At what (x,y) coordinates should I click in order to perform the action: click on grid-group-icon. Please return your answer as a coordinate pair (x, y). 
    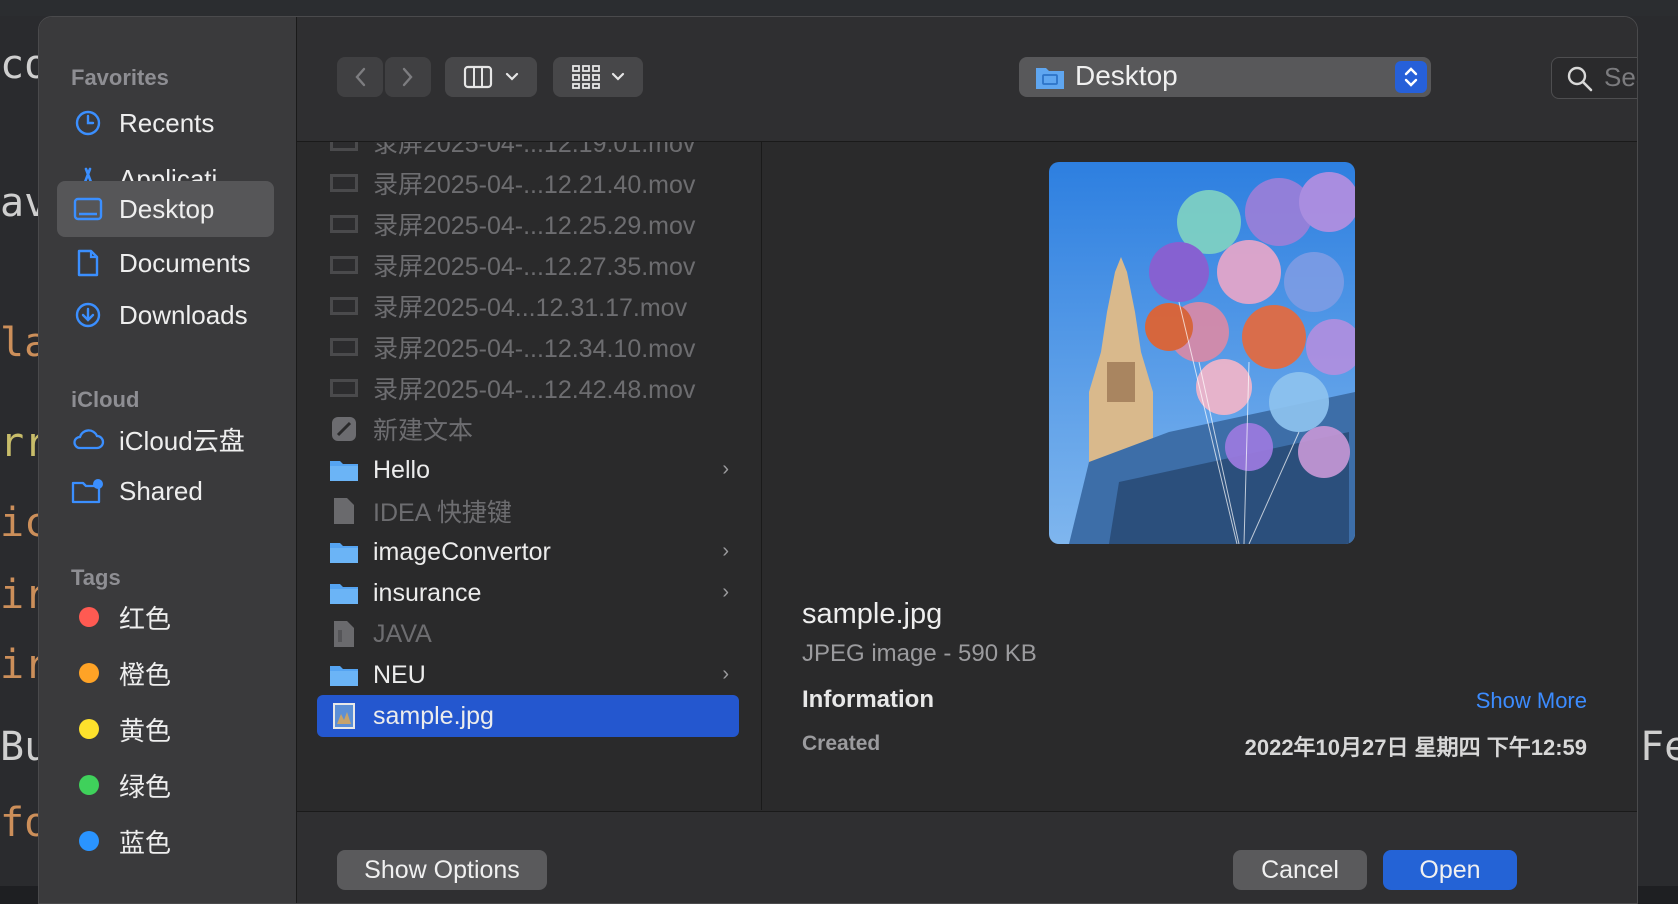
    Looking at the image, I should click on (586, 77).